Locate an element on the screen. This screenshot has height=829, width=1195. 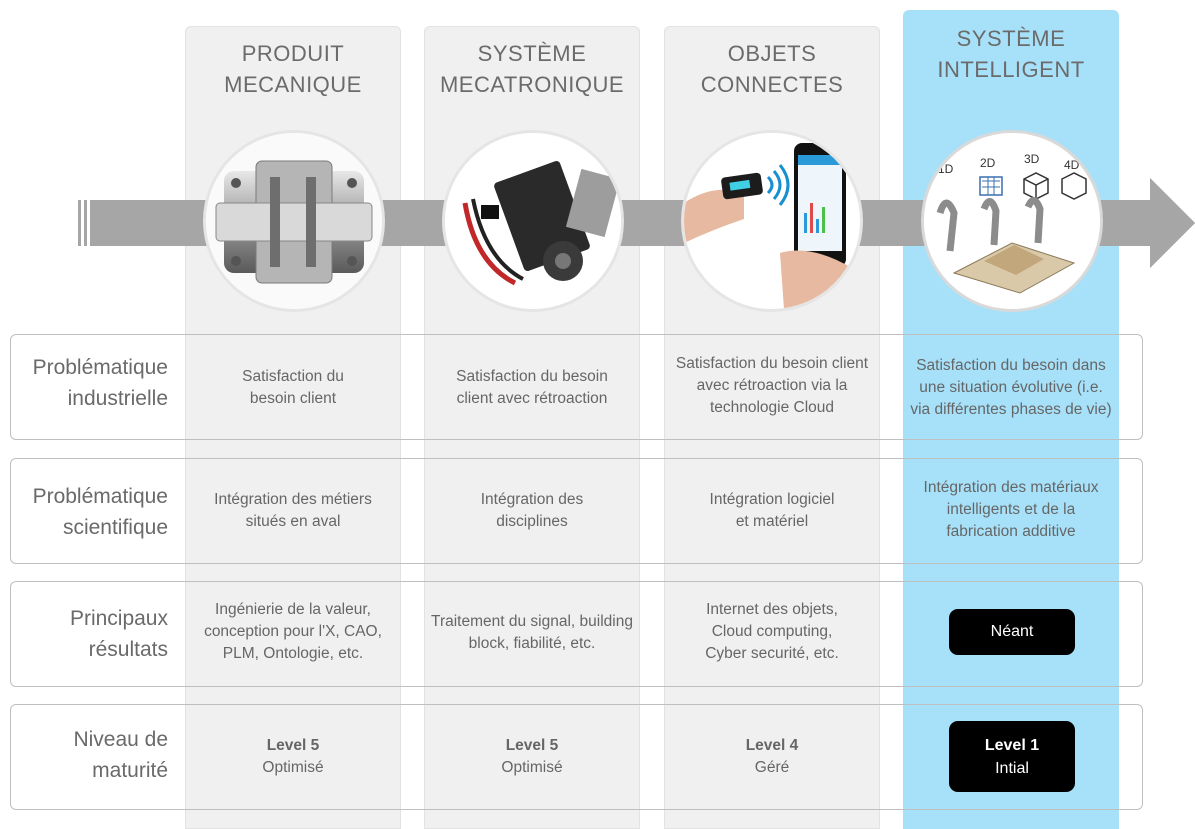
row-label-industrielle: Problématique industrielle is located at coordinates (100, 383).